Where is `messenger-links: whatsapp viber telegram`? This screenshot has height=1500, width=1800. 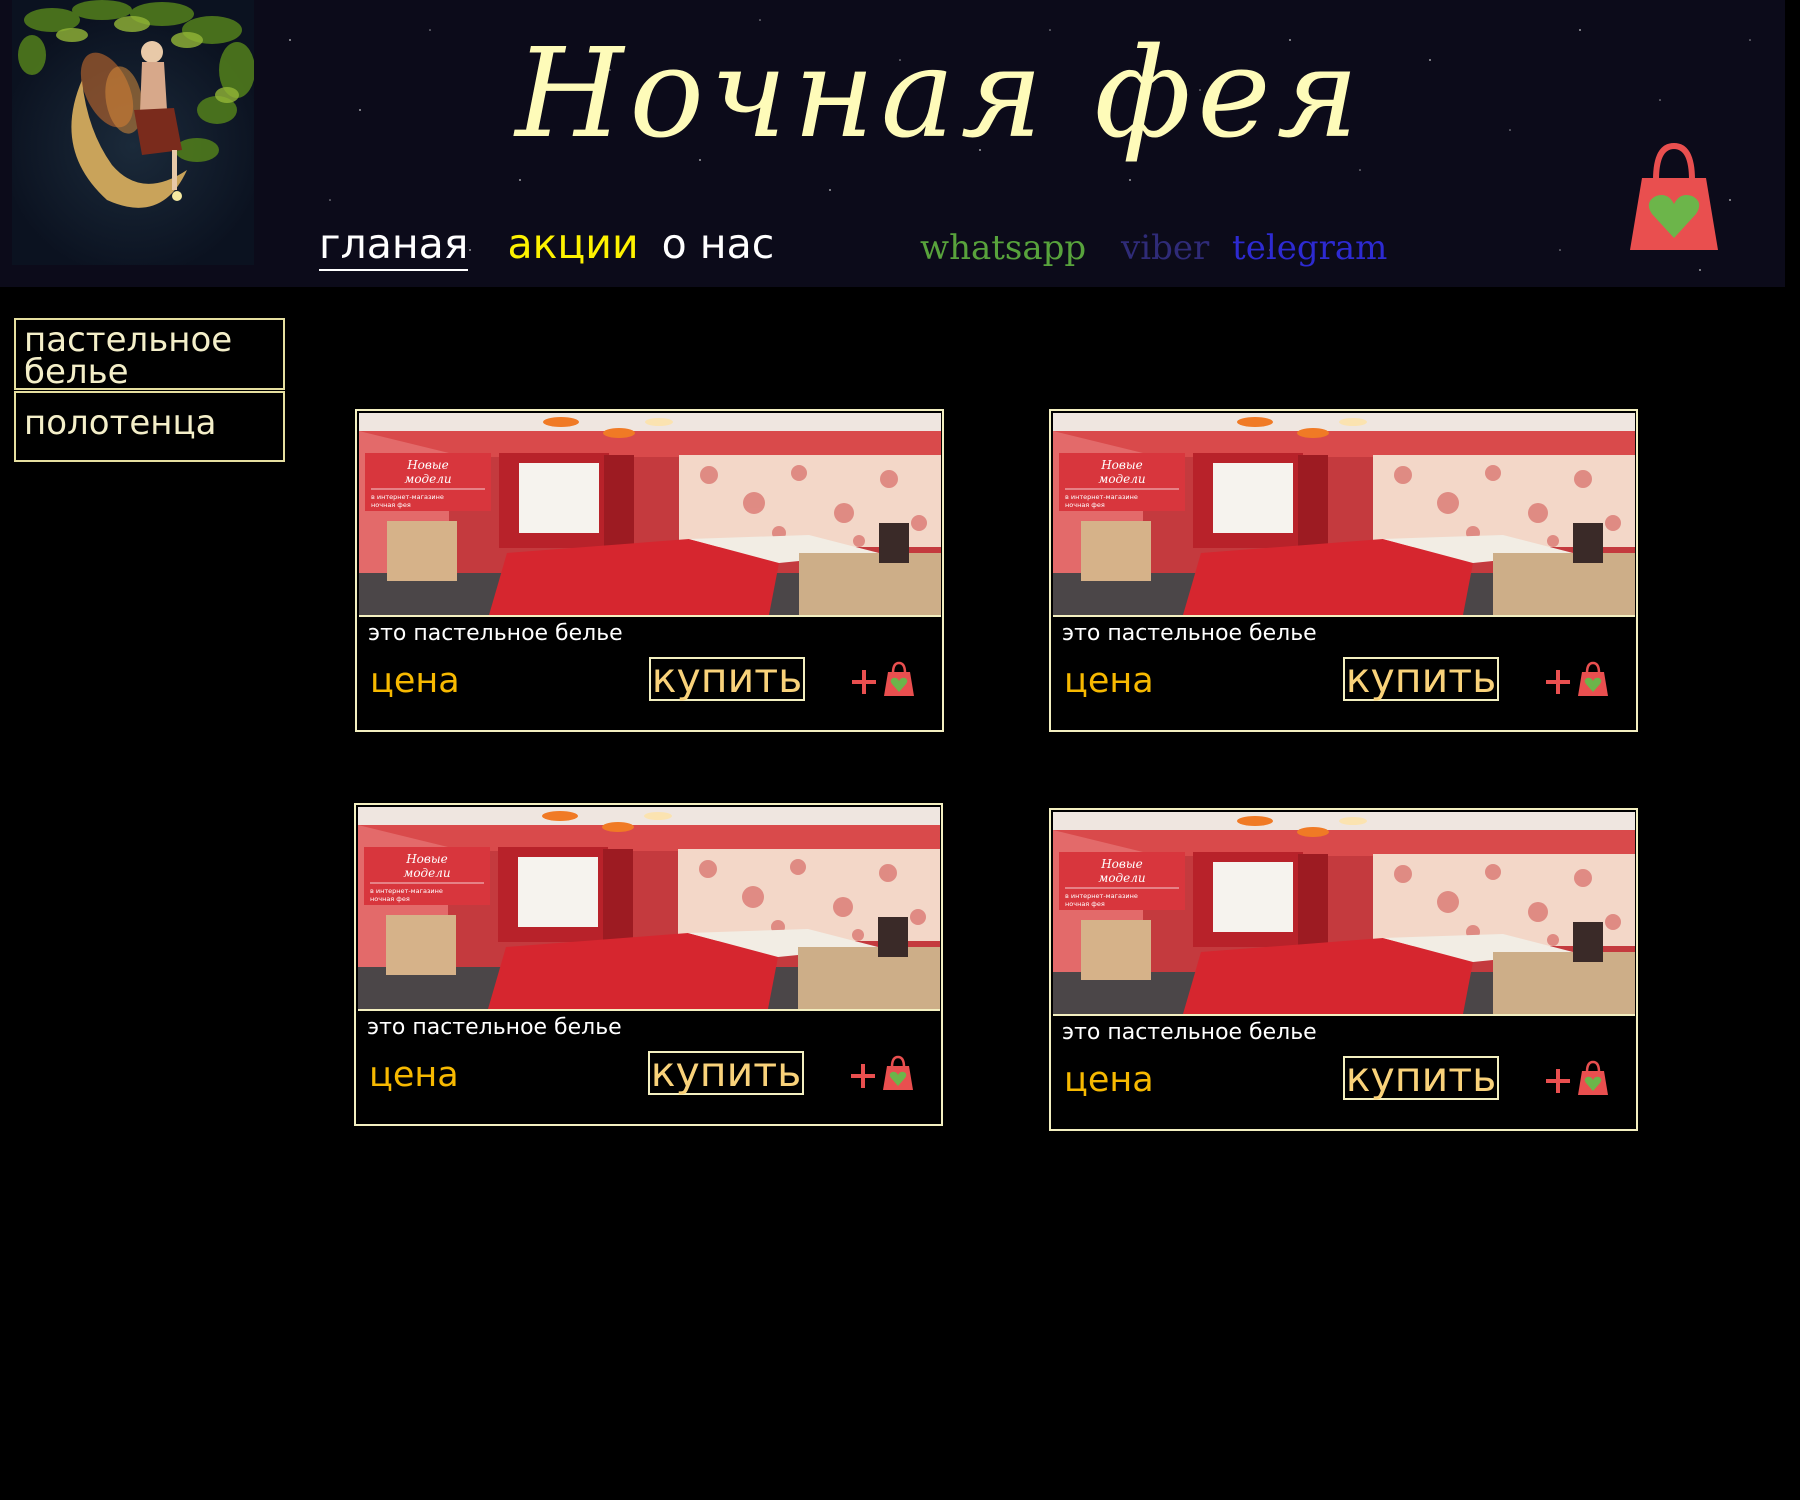
messenger-links: whatsapp viber telegram is located at coordinates (1153, 248).